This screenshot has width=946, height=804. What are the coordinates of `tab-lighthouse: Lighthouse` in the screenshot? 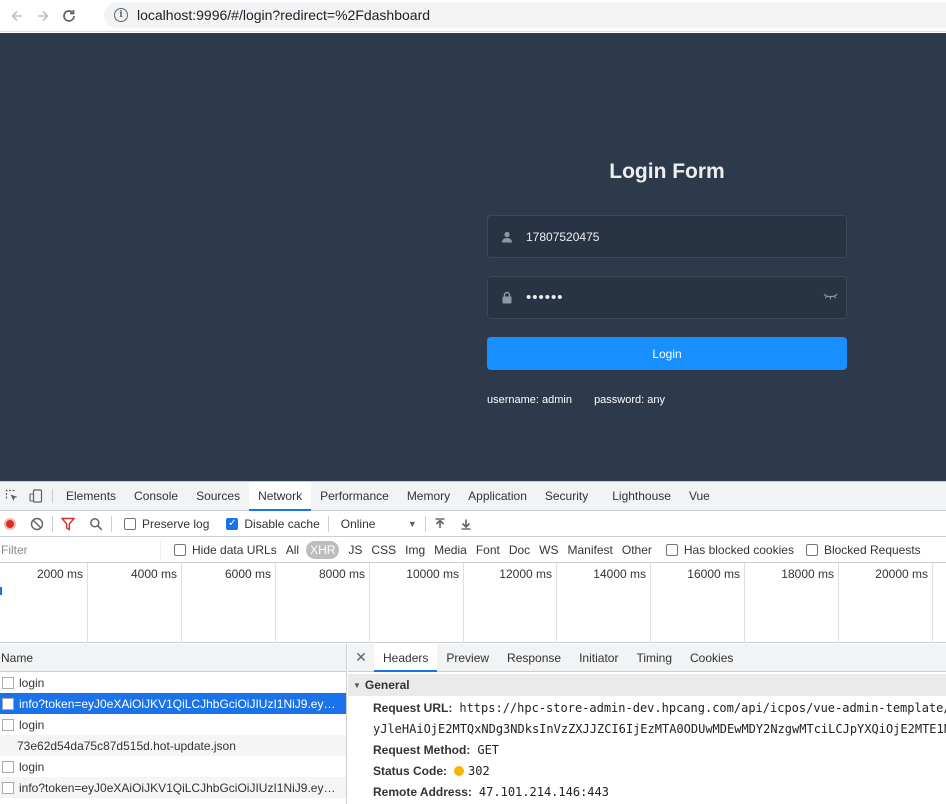 It's located at (641, 496).